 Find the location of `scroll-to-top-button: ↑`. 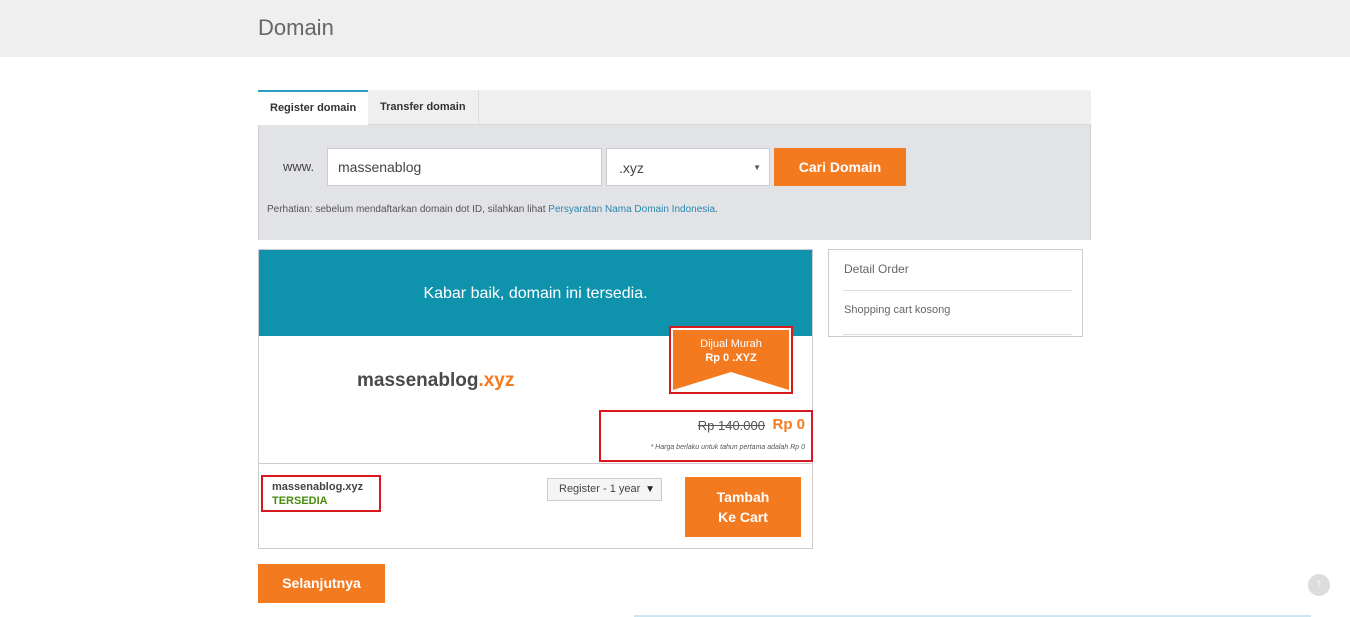

scroll-to-top-button: ↑ is located at coordinates (1319, 585).